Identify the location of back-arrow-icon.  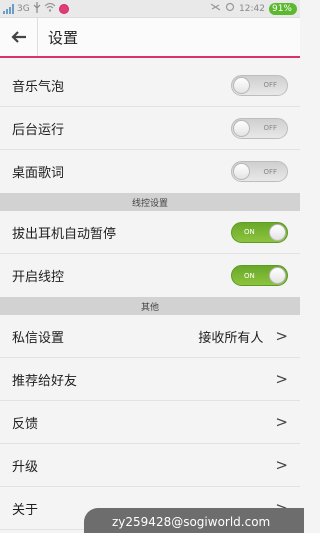
(18, 37).